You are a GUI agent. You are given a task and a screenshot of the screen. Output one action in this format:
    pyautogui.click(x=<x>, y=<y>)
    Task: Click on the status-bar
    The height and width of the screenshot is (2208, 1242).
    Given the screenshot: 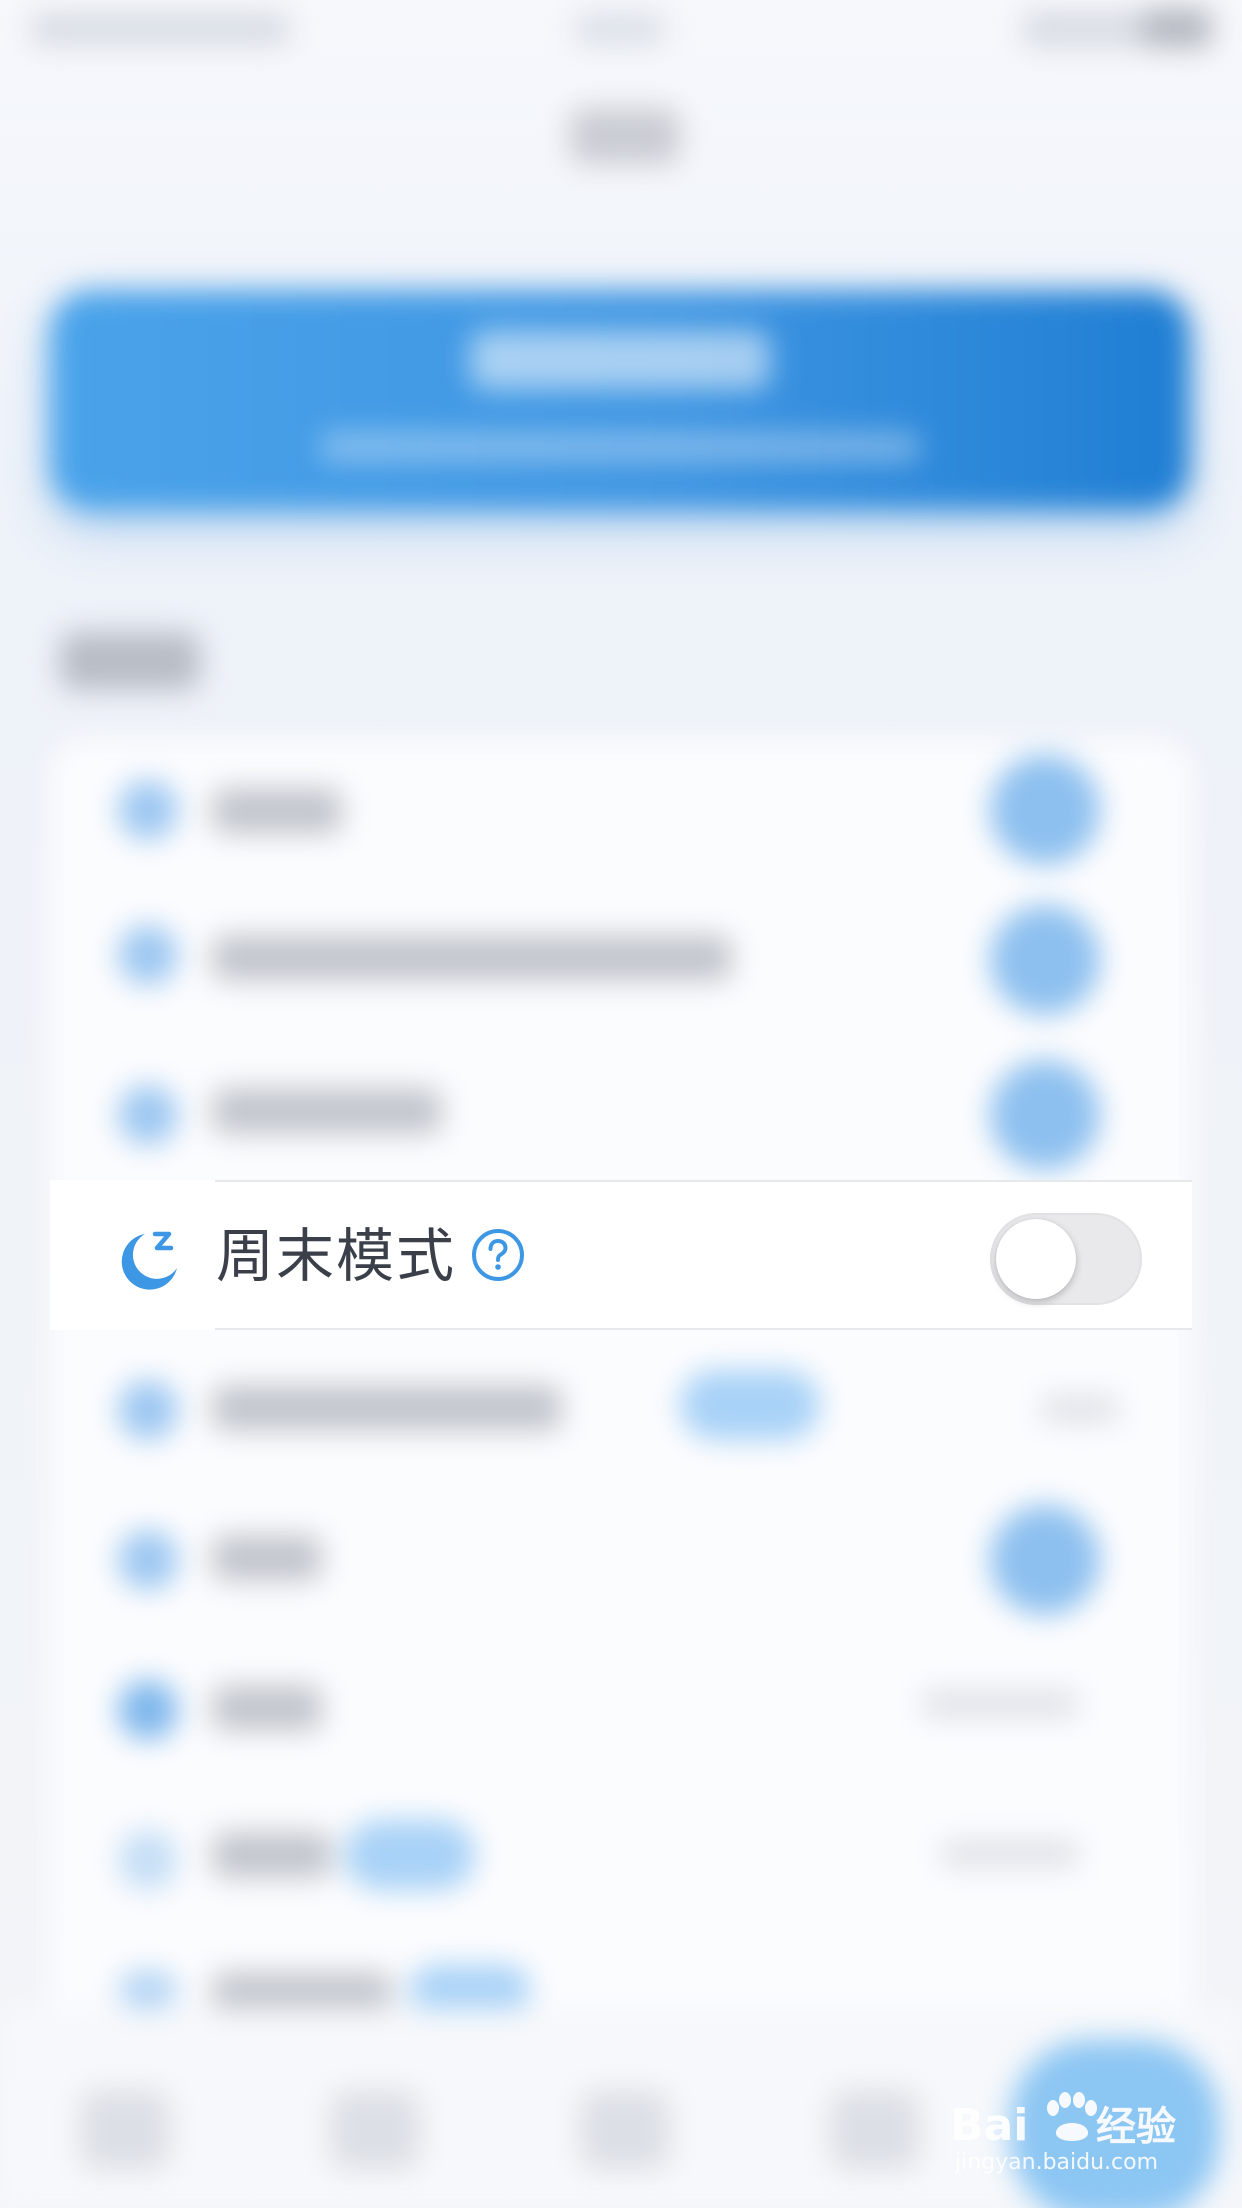 What is the action you would take?
    pyautogui.click(x=621, y=30)
    